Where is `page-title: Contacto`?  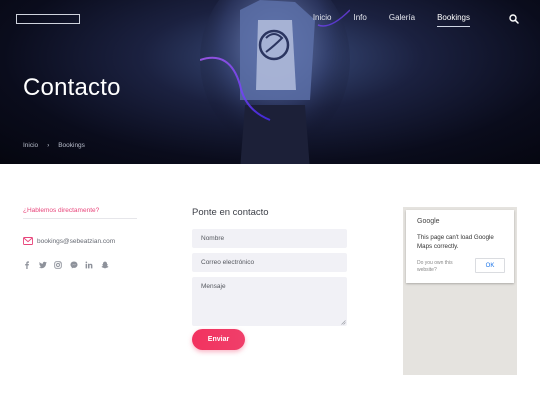 page-title: Contacto is located at coordinates (72, 87).